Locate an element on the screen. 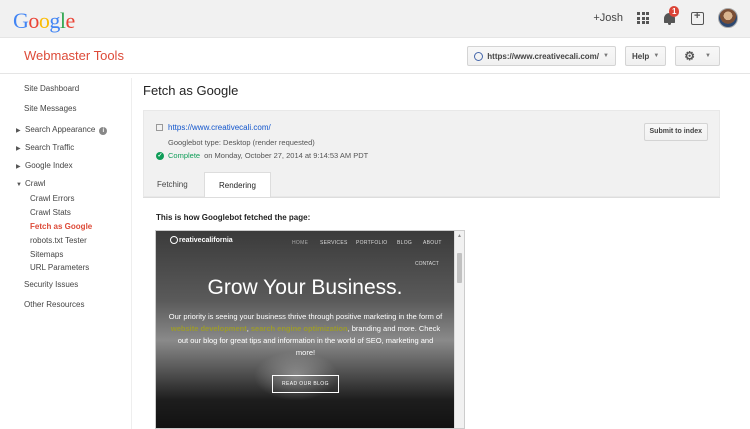 The height and width of the screenshot is (429, 750). sidebar-item-site-messages: Site Messages is located at coordinates (50, 108).